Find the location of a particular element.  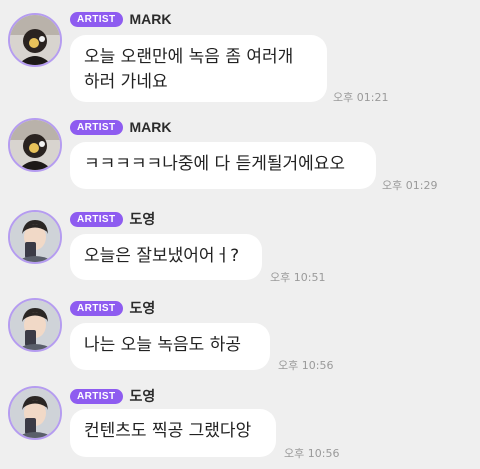

message-line: ㅋㅋㅋㅋㅋ나중에 다 듣게될거에요오 is located at coordinates (215, 164).